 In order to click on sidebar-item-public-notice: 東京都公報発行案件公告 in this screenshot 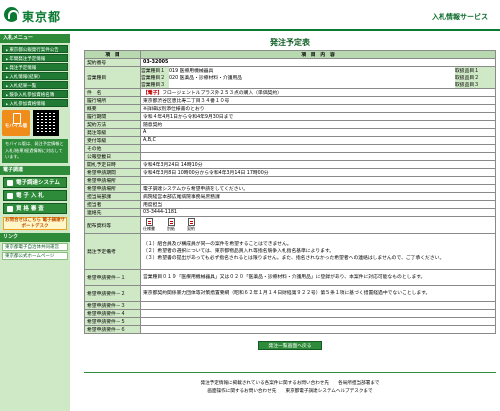, I will do `click(35, 49)`.